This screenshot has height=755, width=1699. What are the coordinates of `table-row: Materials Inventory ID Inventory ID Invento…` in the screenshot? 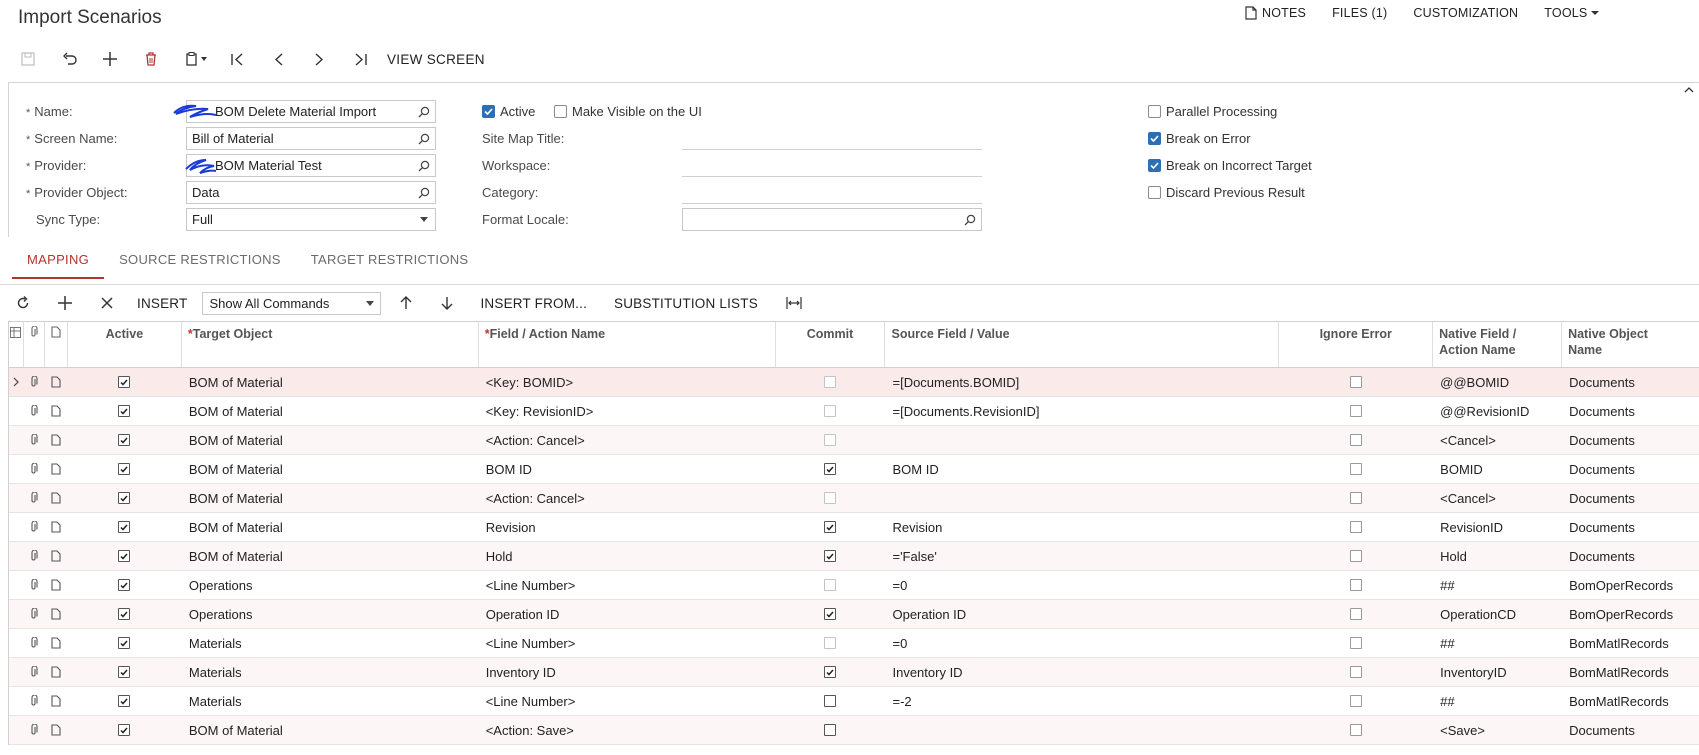 It's located at (854, 672).